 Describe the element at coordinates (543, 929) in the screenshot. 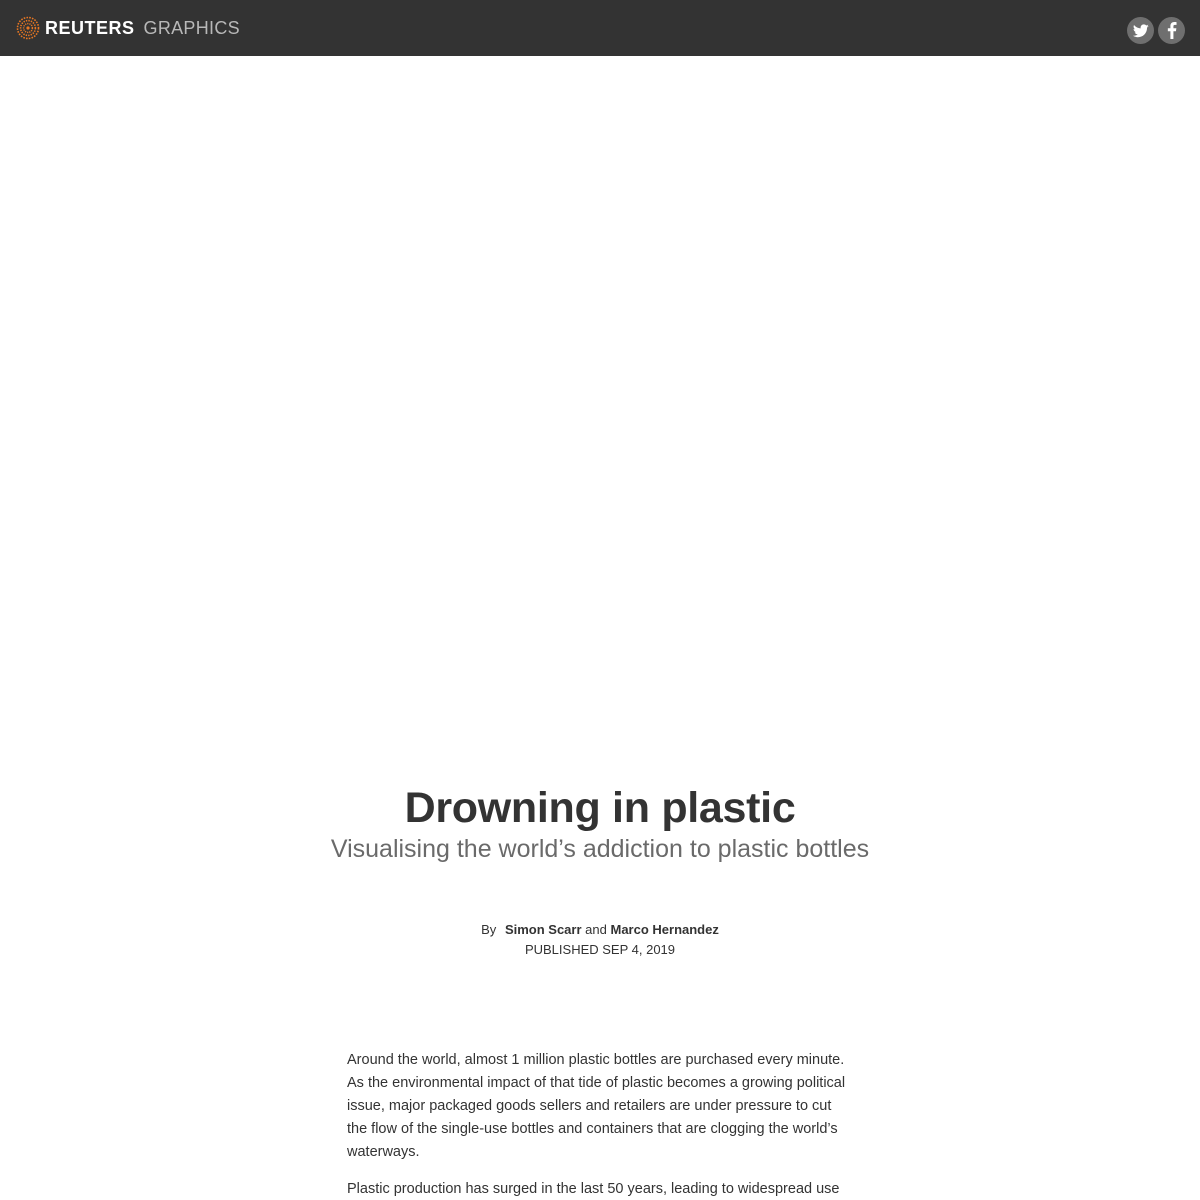

I see `author-link-simon-scarr: Simon Scarr` at that location.